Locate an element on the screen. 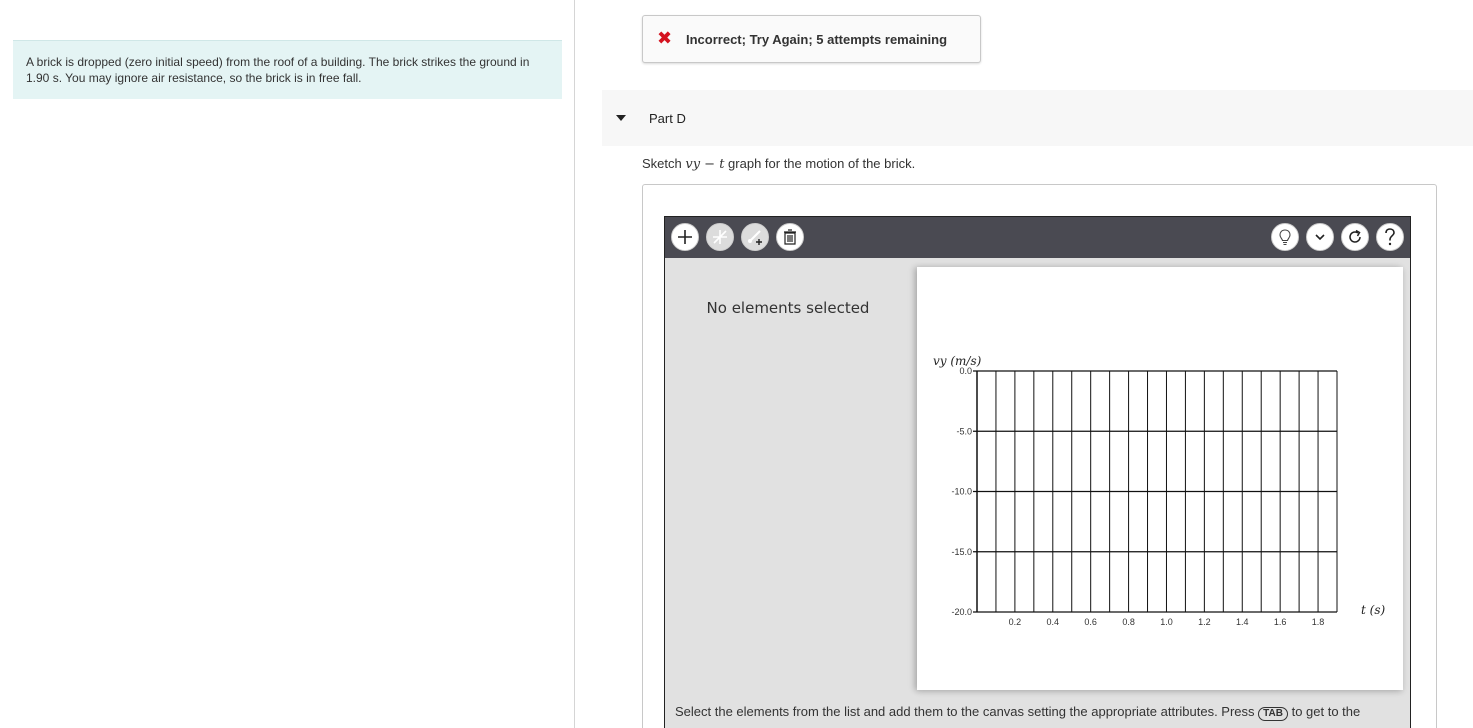 The image size is (1473, 728). part-title: Part D is located at coordinates (667, 118).